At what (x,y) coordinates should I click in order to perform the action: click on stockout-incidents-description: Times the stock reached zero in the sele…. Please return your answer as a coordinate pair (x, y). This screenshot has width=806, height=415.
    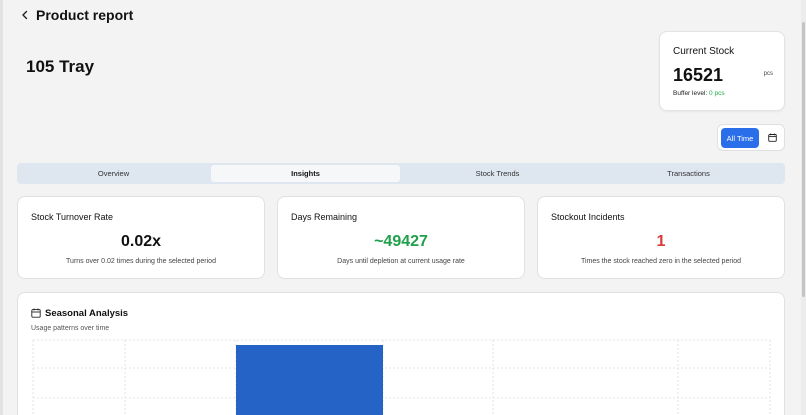
    Looking at the image, I should click on (661, 261).